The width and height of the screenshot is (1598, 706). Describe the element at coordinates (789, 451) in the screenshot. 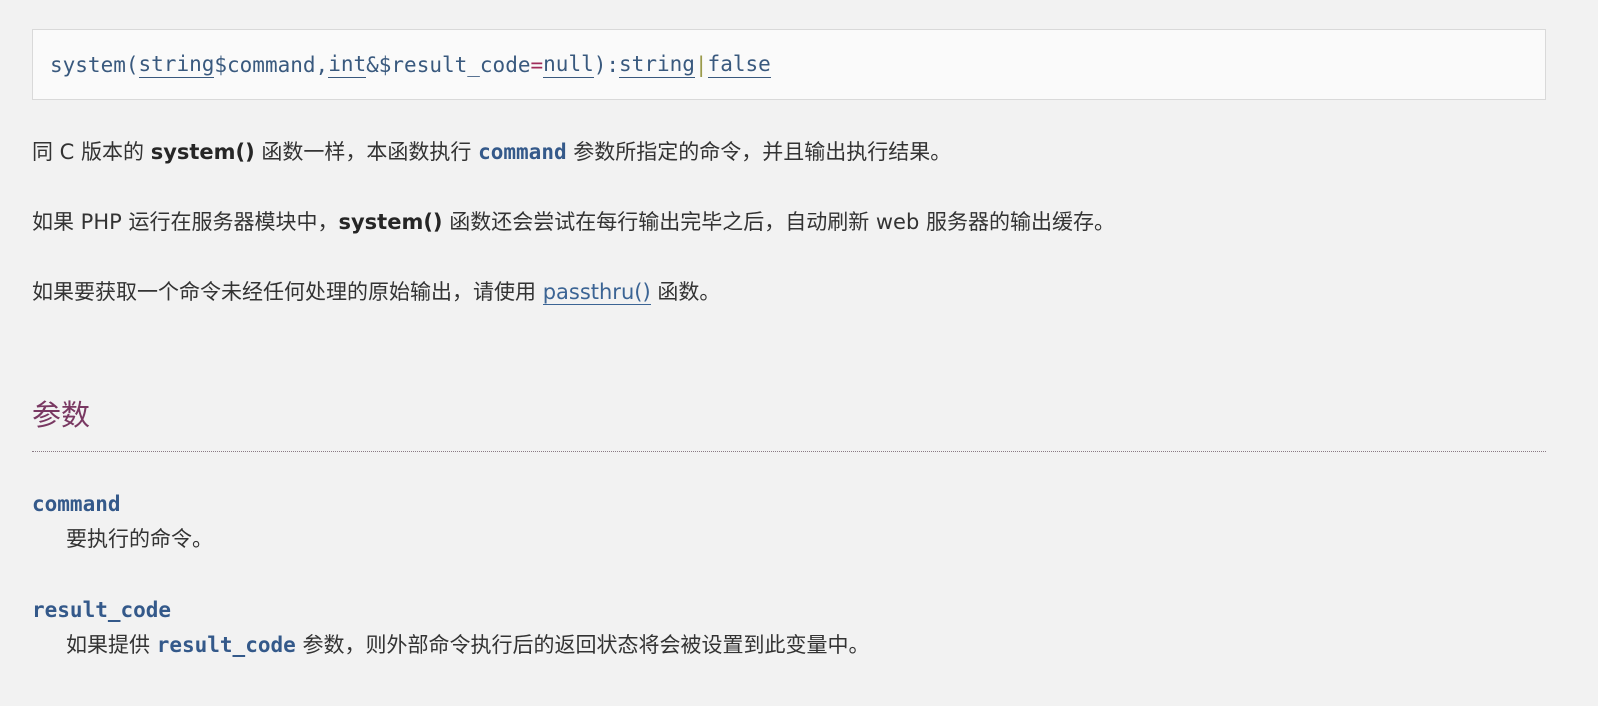

I see `section-divider` at that location.